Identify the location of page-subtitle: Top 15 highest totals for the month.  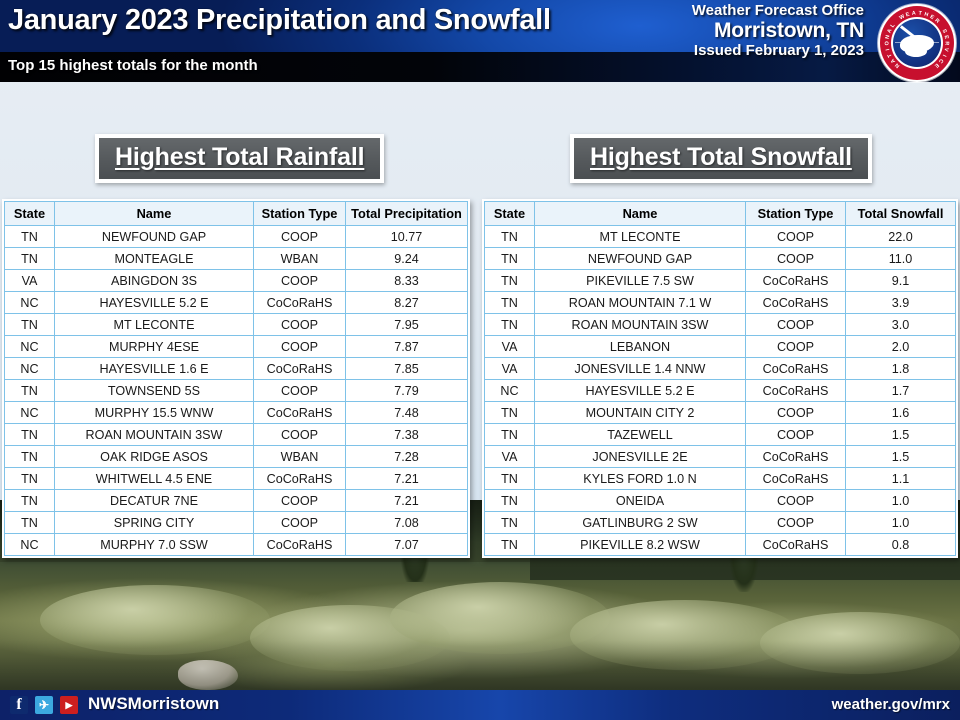
(133, 65).